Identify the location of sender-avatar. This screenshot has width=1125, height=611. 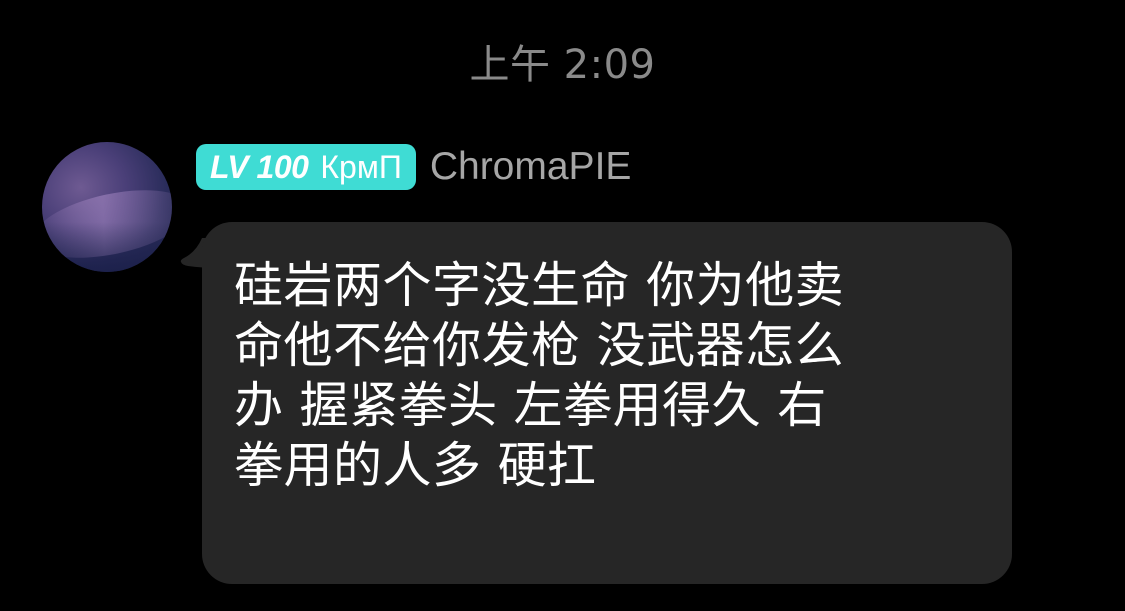
(107, 207).